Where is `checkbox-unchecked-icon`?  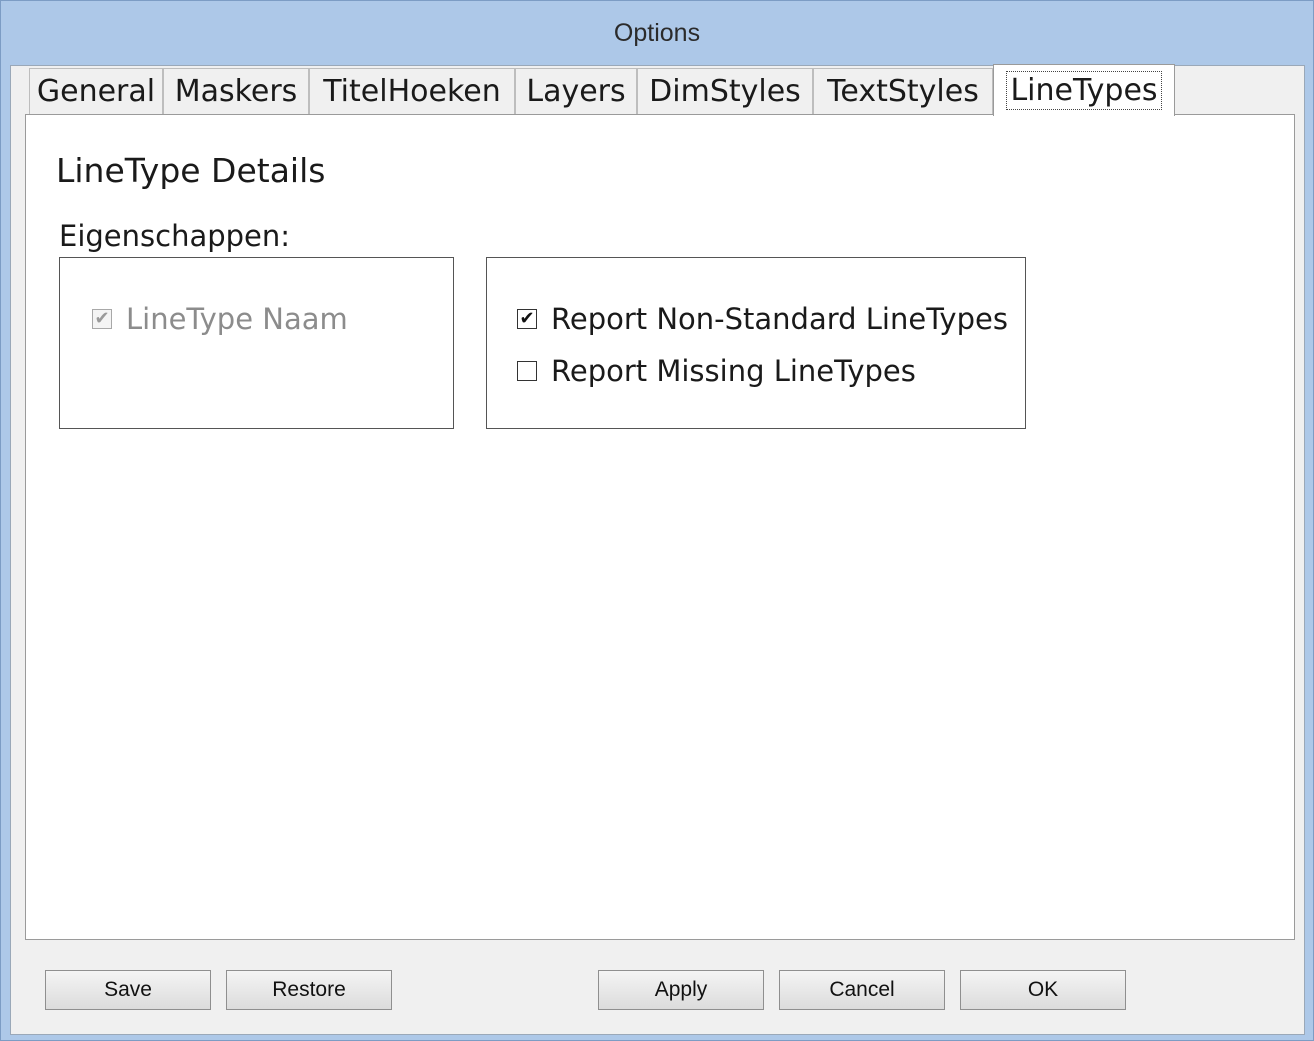
checkbox-unchecked-icon is located at coordinates (527, 371).